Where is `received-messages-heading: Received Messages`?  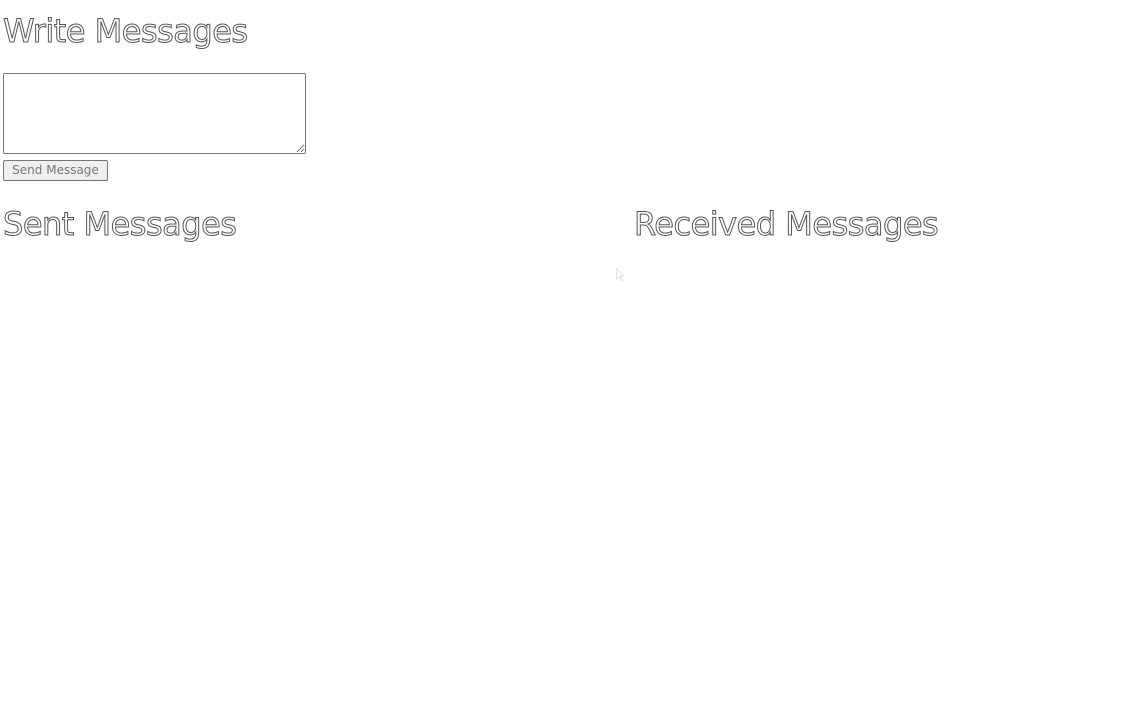
received-messages-heading: Received Messages is located at coordinates (786, 224).